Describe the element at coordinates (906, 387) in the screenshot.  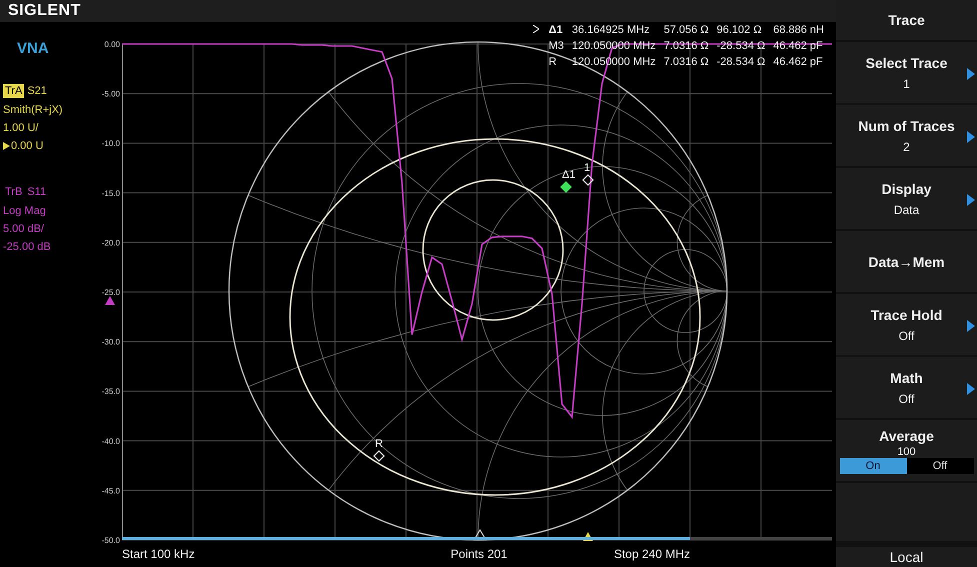
I see `menu-item: Math Off` at that location.